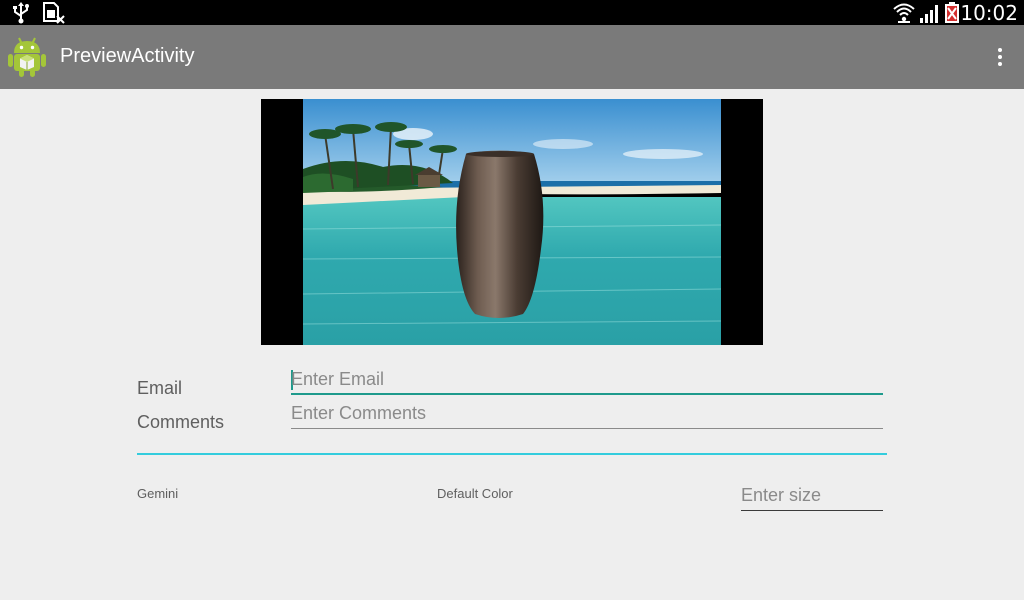  What do you see at coordinates (587, 380) in the screenshot?
I see `email-field: Enter Email` at bounding box center [587, 380].